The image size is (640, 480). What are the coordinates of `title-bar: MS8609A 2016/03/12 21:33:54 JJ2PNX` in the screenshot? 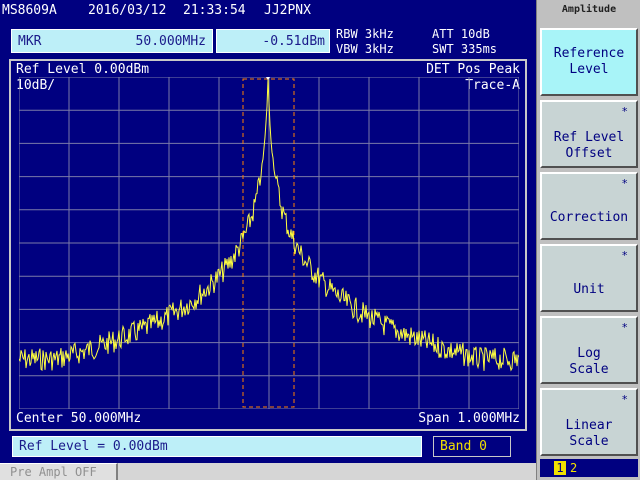 It's located at (268, 13).